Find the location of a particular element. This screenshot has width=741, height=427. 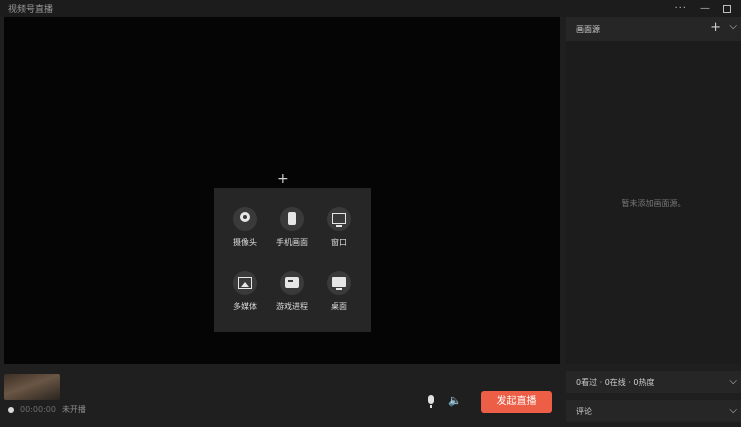

camera-icon is located at coordinates (245, 219).